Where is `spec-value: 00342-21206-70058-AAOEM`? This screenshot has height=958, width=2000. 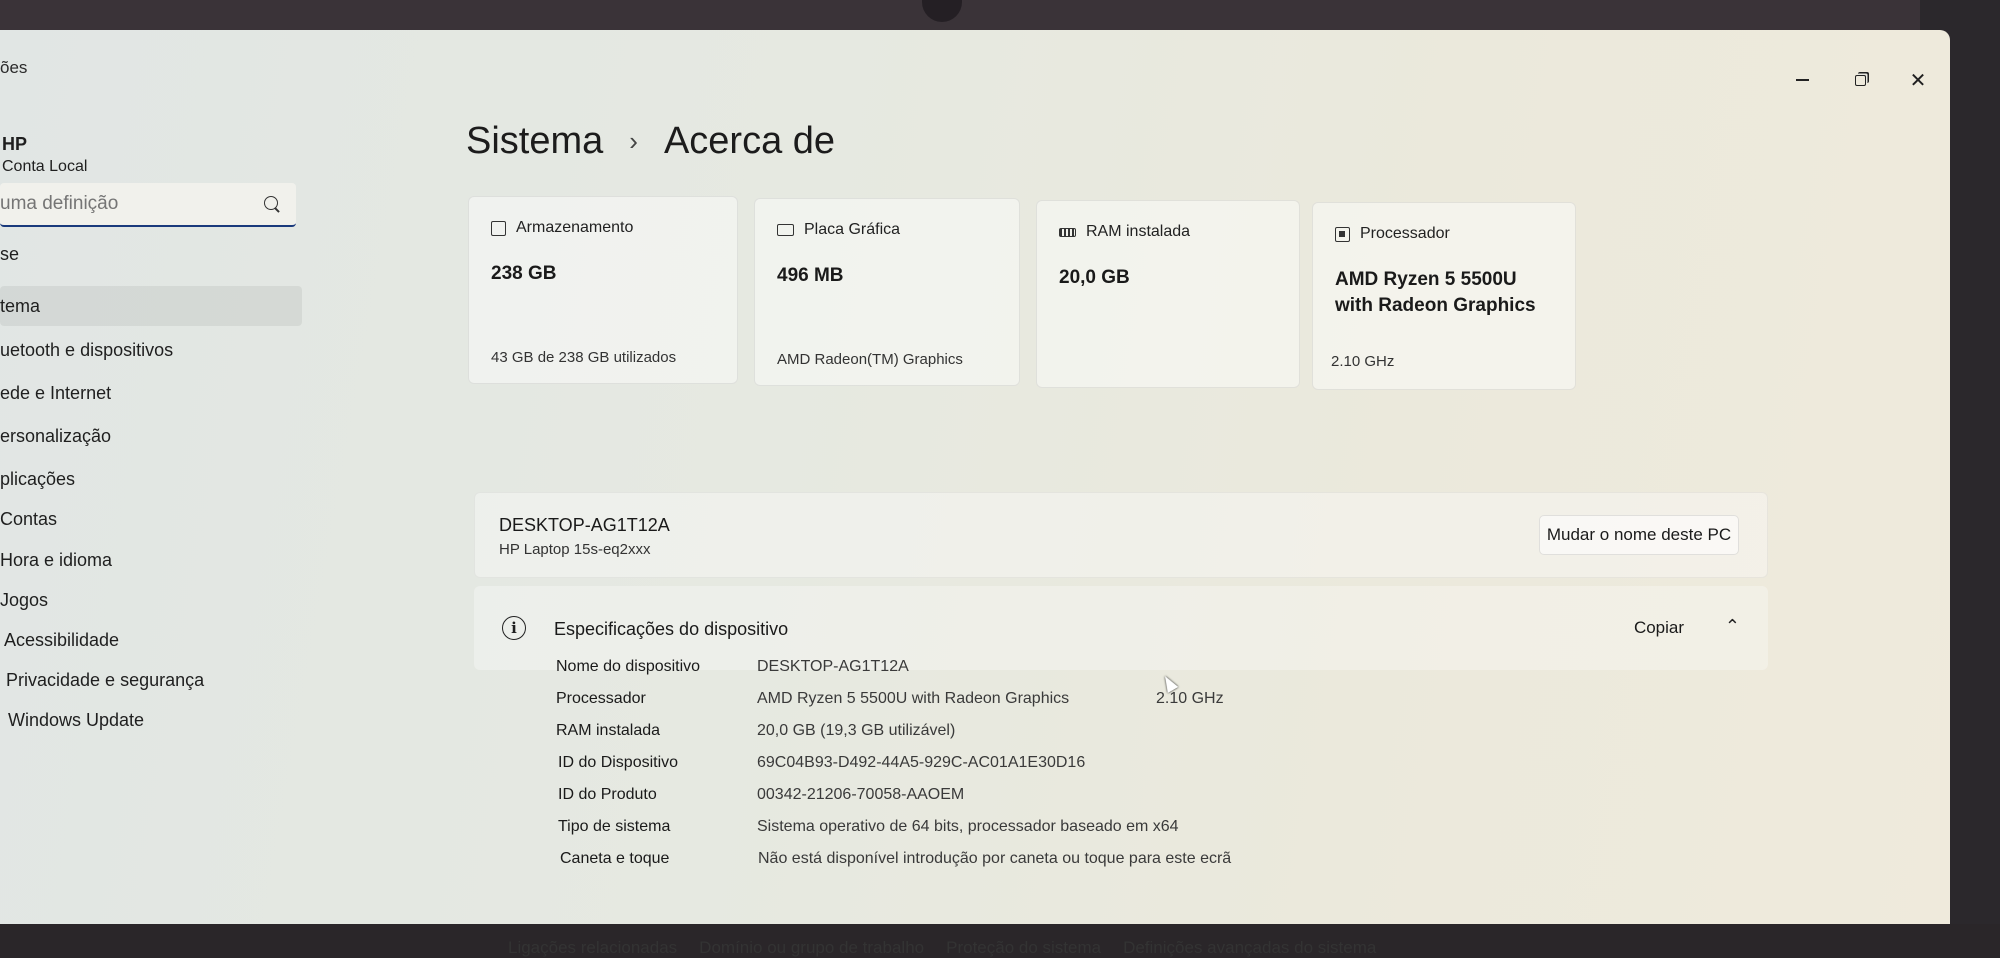
spec-value: 00342-21206-70058-AAOEM is located at coordinates (861, 794).